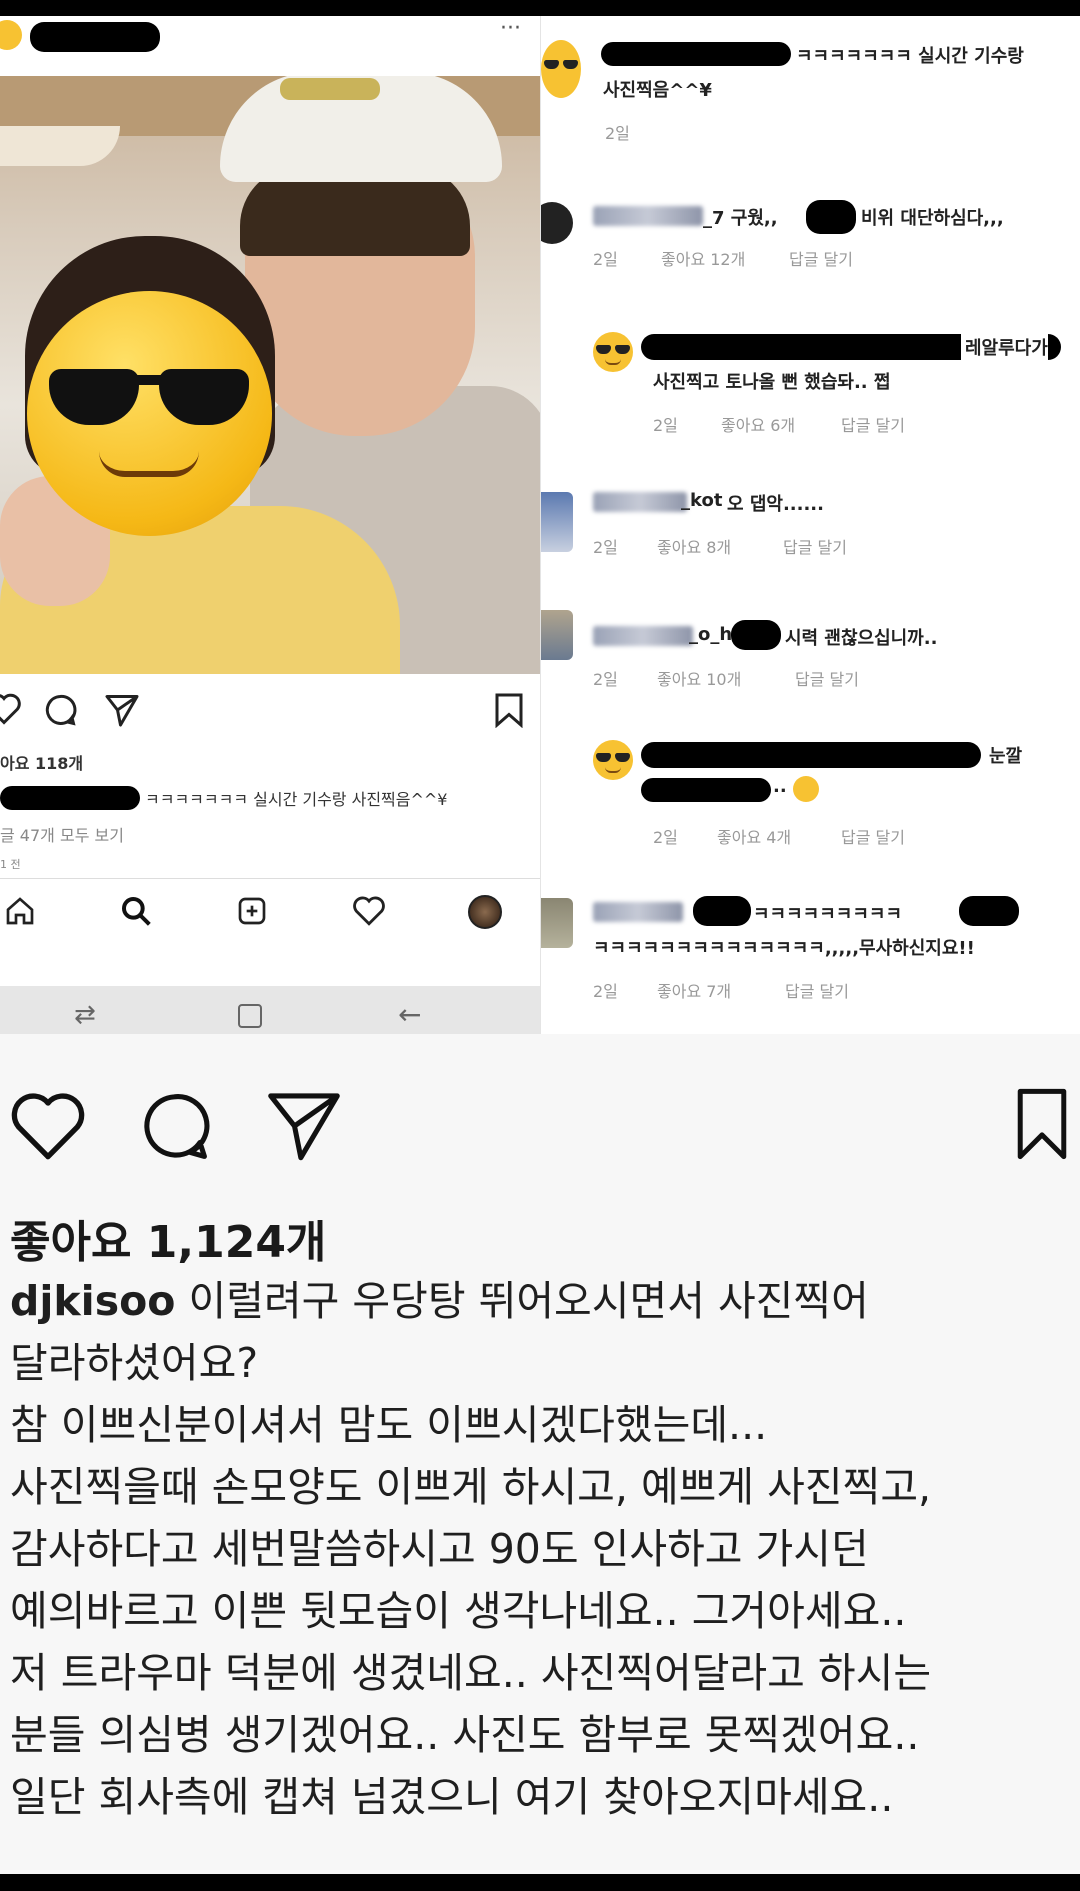 The width and height of the screenshot is (1080, 1891). Describe the element at coordinates (296, 799) in the screenshot. I see `left-caption: ㅋㅋㅋㅋㅋㅋㅋ 실시간 기수랑 사진찍음^^¥` at that location.